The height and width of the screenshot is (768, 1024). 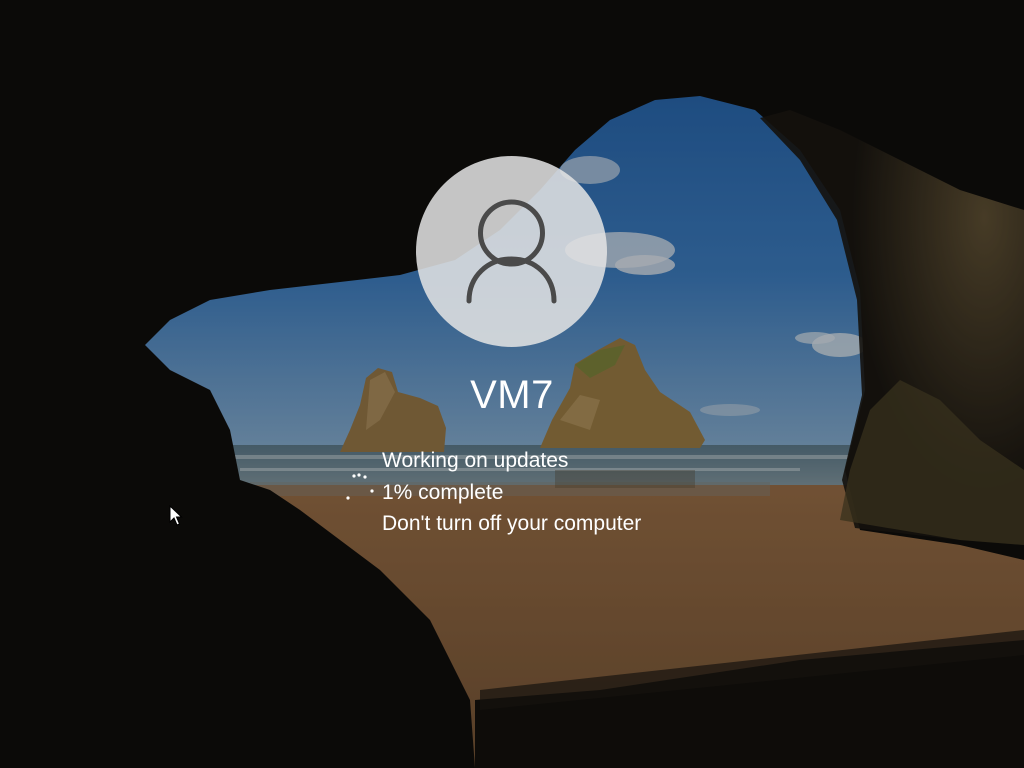 I want to click on loading-dots-icon, so click(x=360, y=486).